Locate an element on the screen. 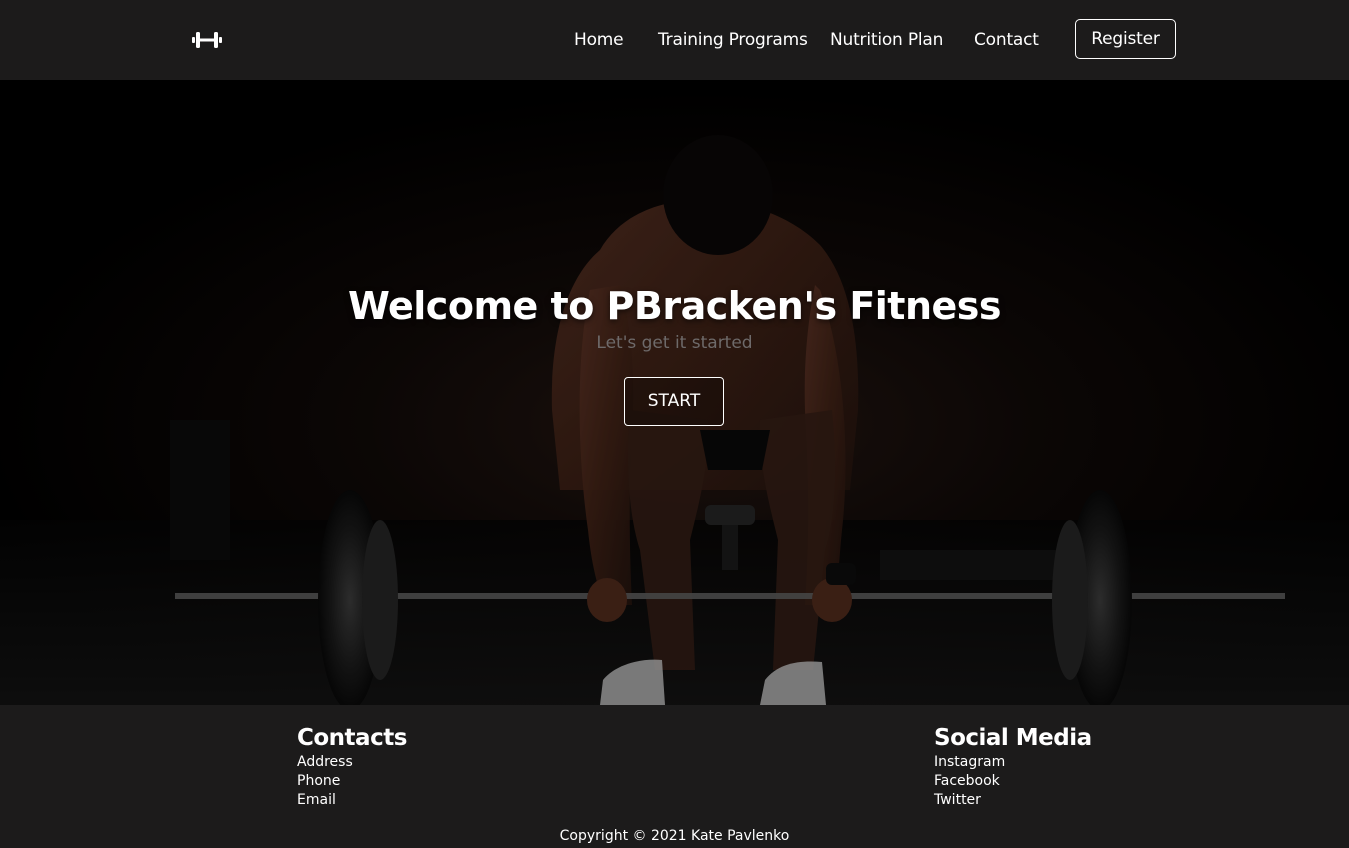  nav-link-nutrition-plan: Nutrition Plan is located at coordinates (886, 40).